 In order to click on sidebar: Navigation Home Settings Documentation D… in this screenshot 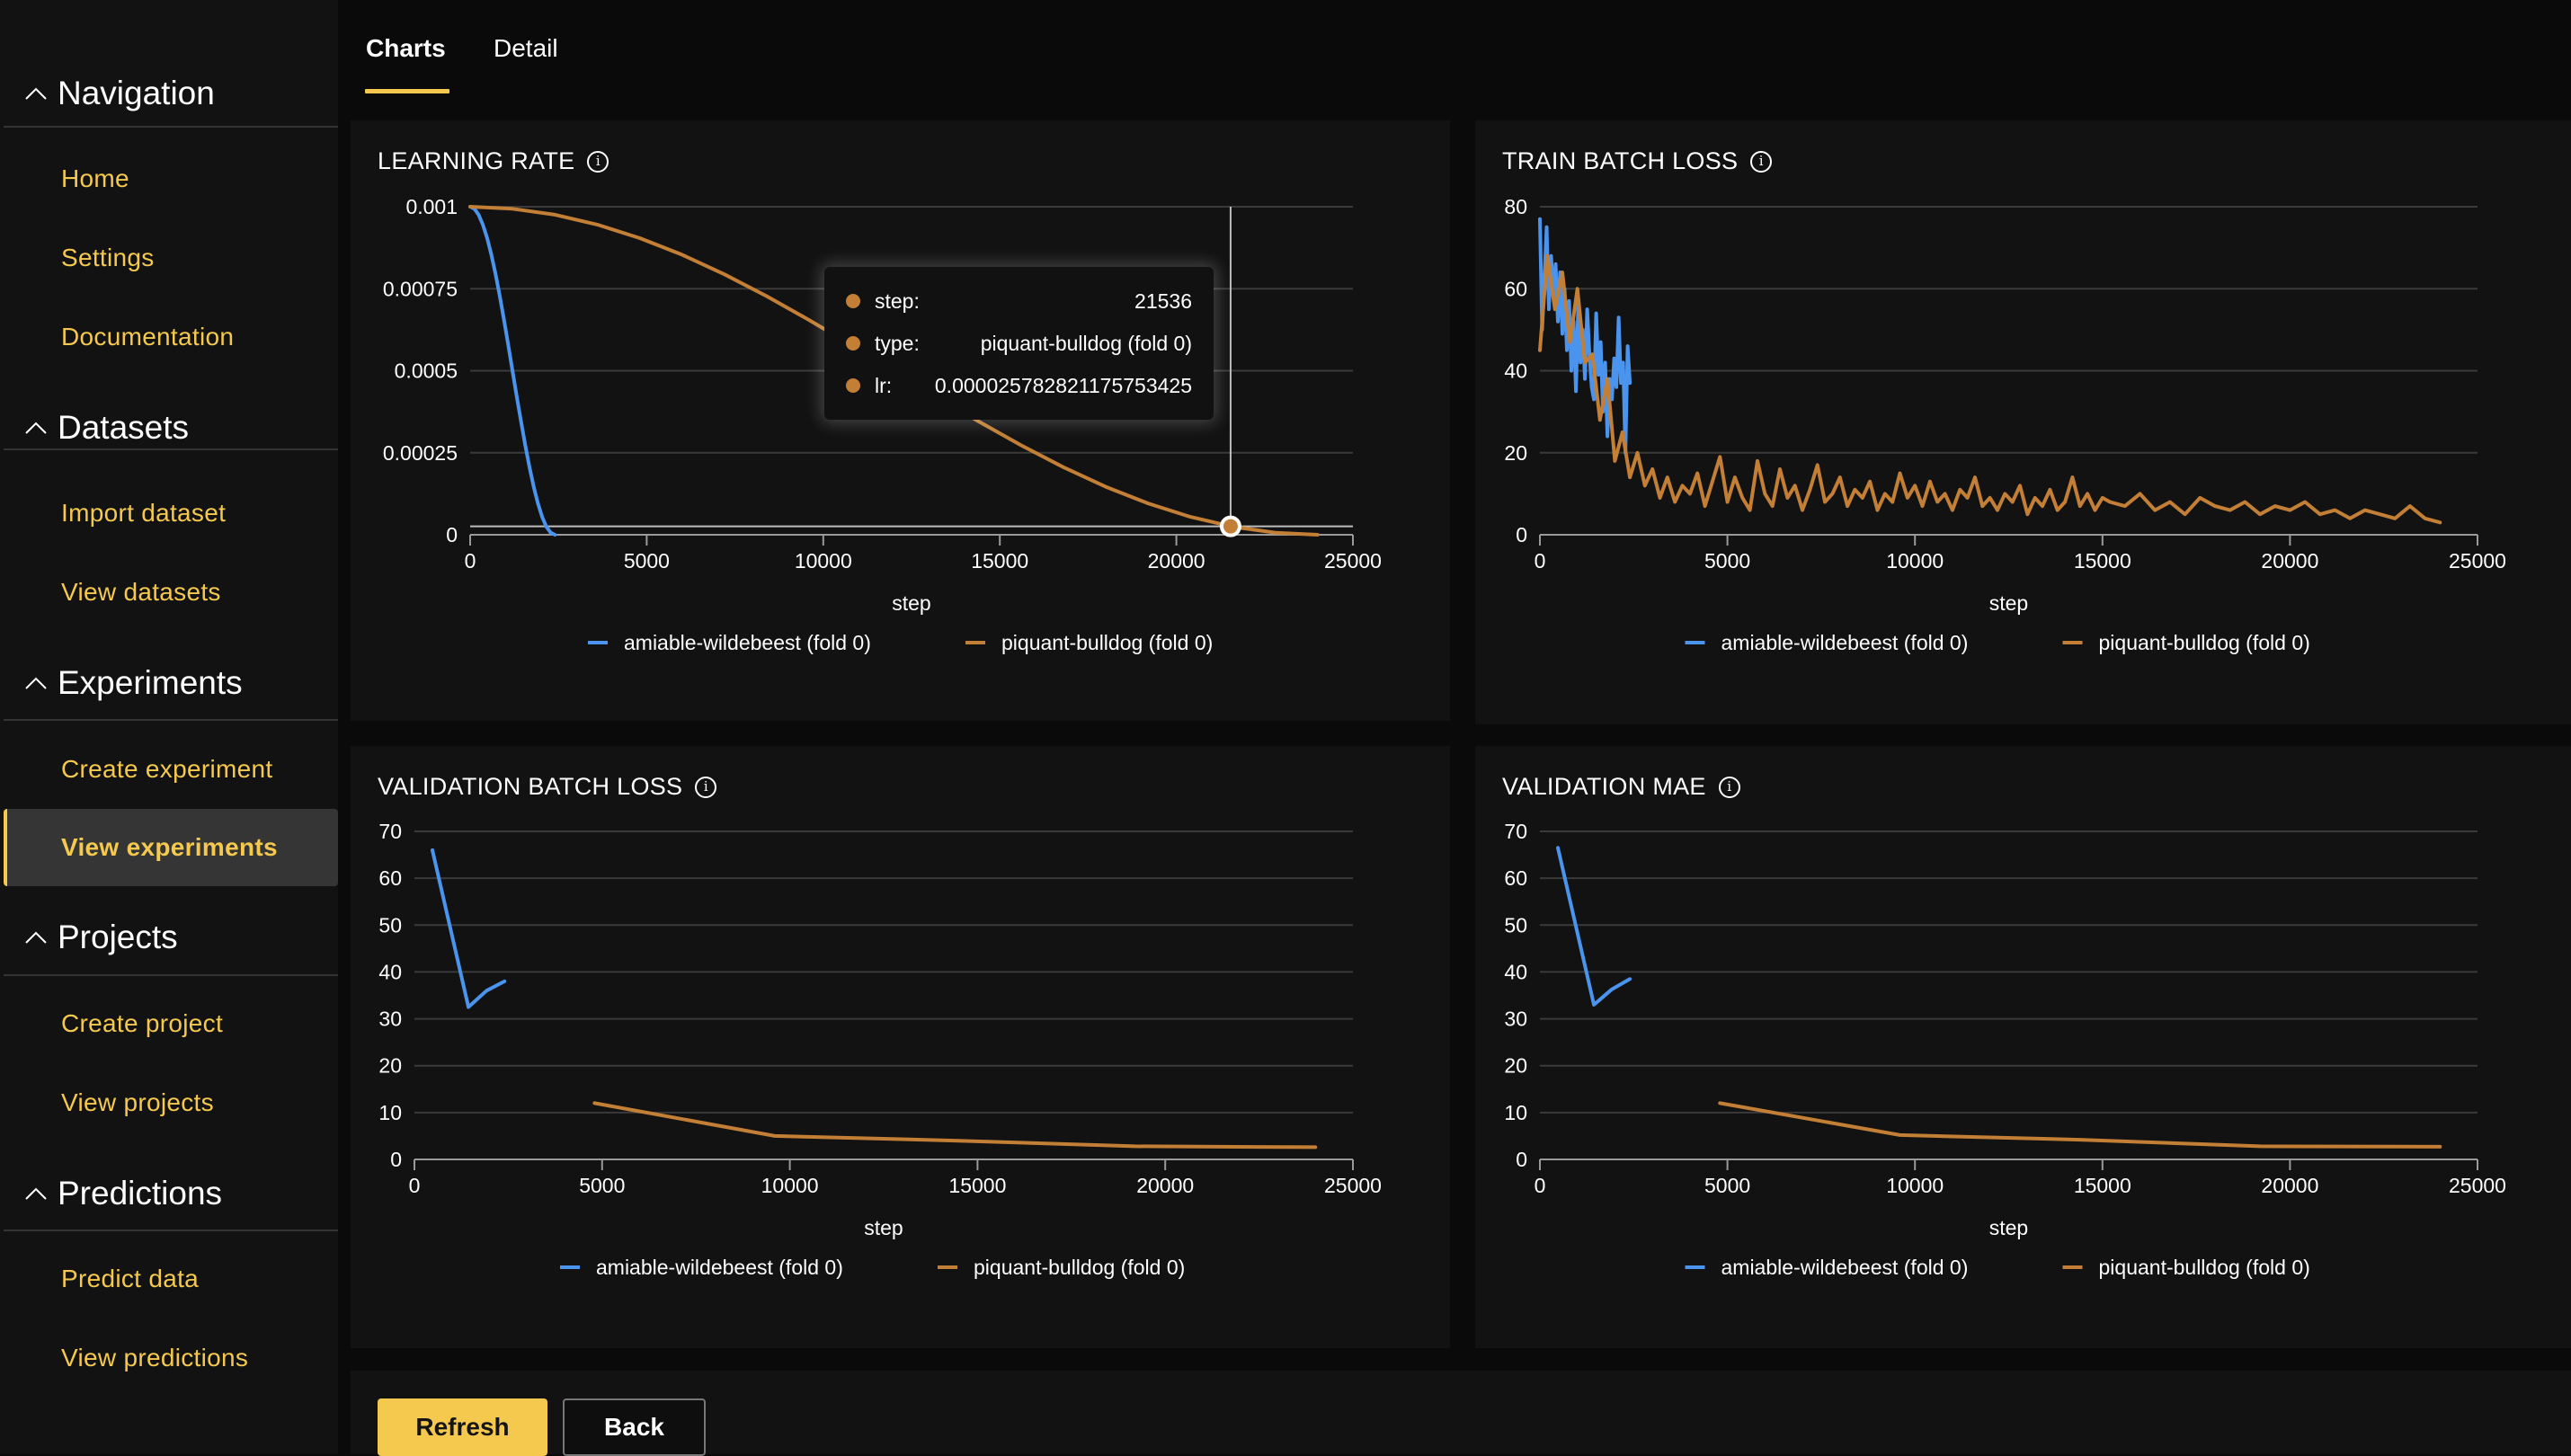, I will do `click(169, 727)`.